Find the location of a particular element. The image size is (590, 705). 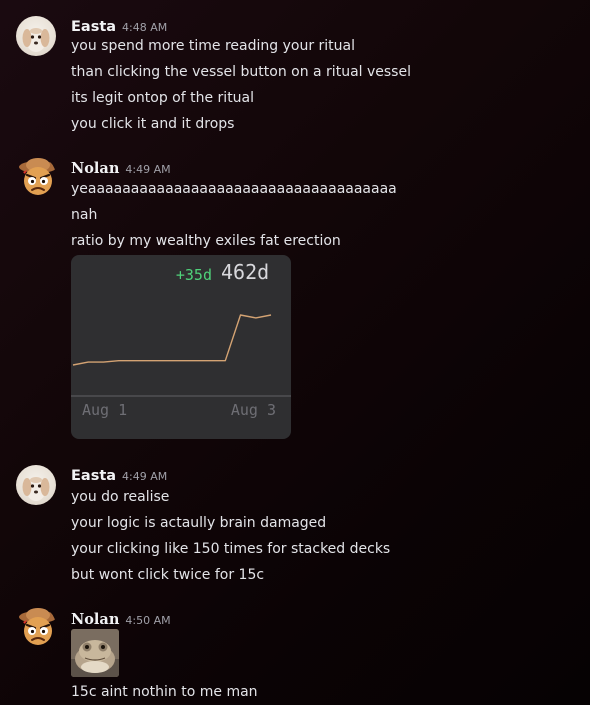

message-line: 15c aint nothin to me man is located at coordinates (164, 692).